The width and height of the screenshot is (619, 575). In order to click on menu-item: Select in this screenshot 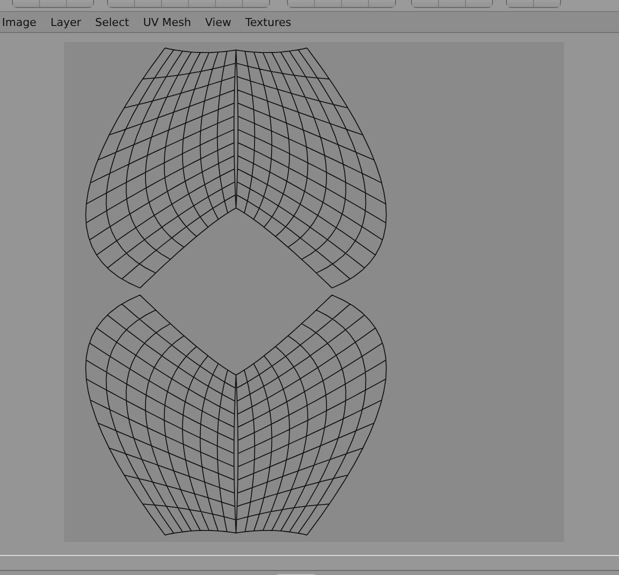, I will do `click(112, 22)`.